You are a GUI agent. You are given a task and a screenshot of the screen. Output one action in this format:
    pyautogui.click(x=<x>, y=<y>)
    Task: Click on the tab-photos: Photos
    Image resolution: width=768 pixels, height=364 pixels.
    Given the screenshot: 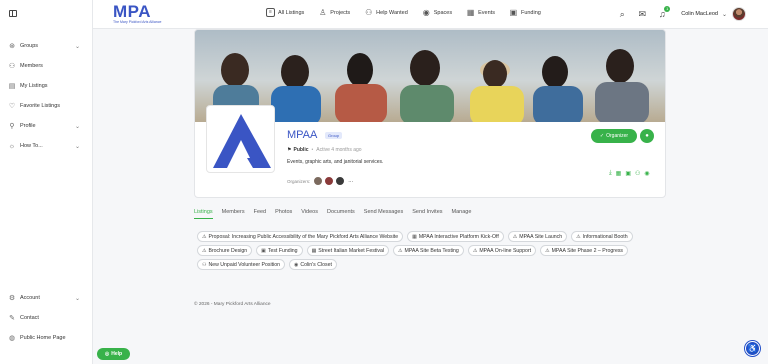 What is the action you would take?
    pyautogui.click(x=283, y=214)
    